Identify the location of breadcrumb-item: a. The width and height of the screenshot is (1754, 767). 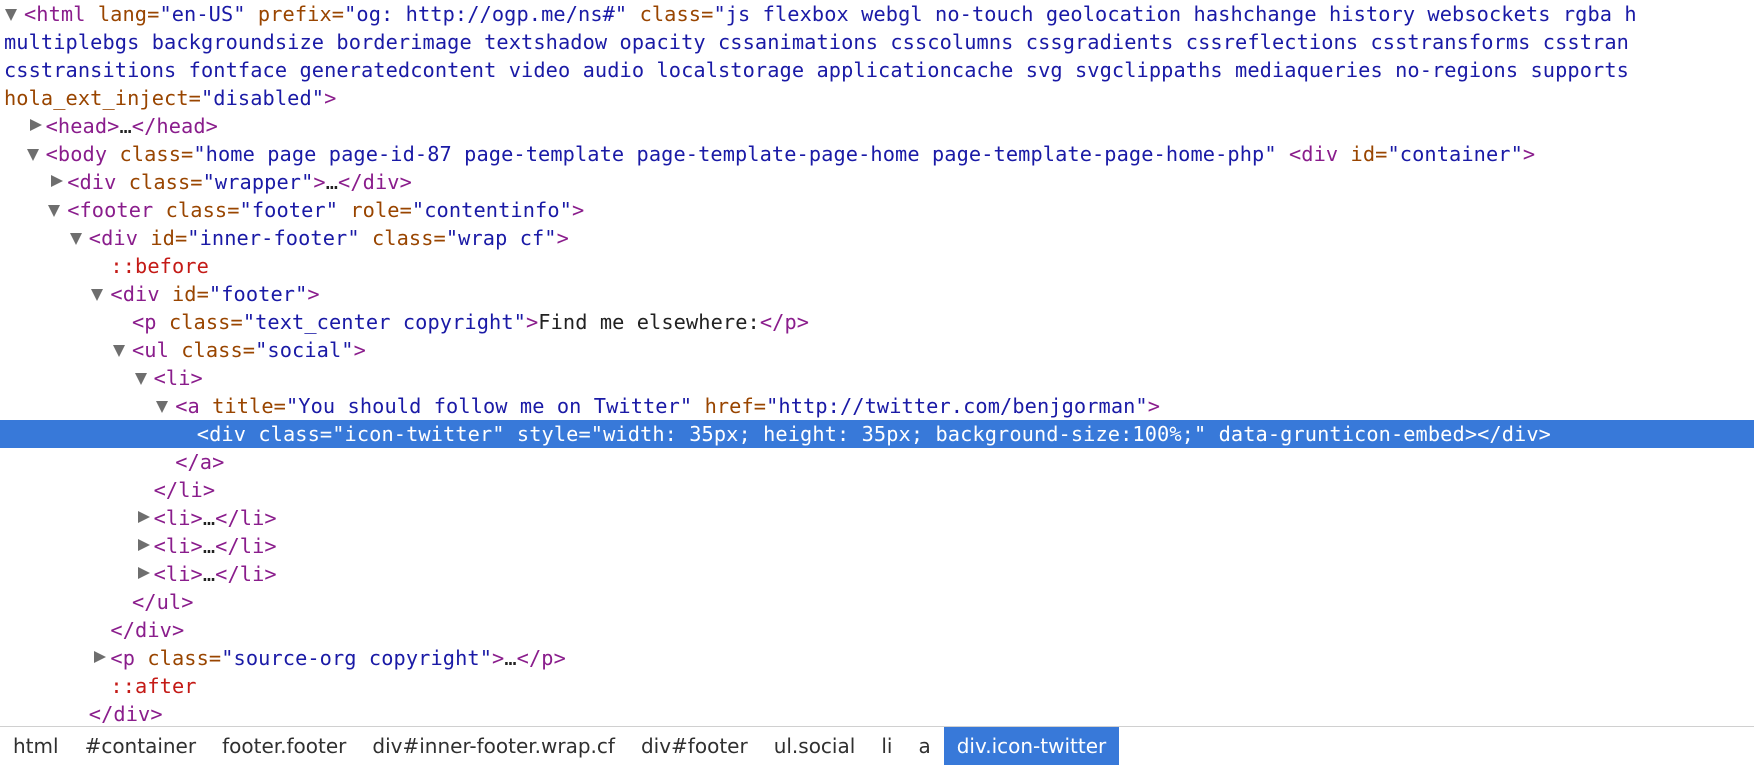
(924, 746).